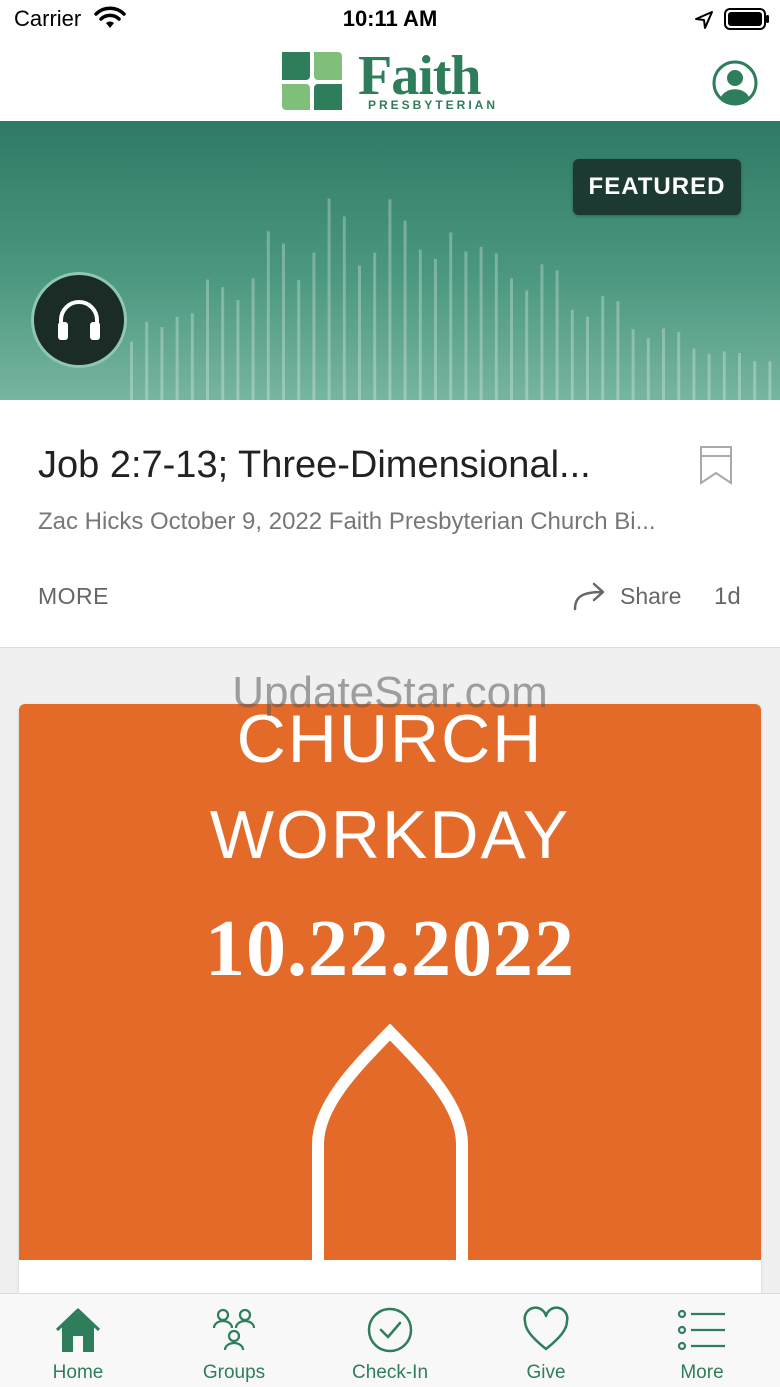  I want to click on featured-badge: FEATURED, so click(657, 187).